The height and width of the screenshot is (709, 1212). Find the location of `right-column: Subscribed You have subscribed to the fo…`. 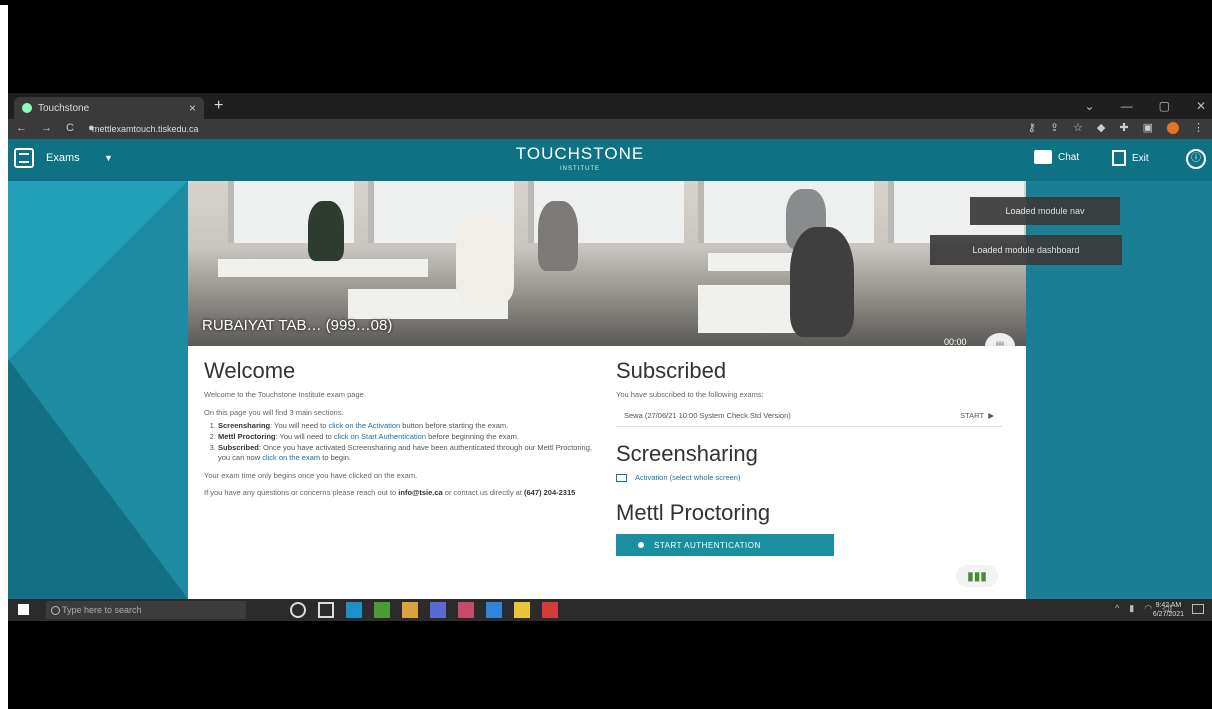

right-column: Subscribed You have subscribed to the fo… is located at coordinates (811, 457).